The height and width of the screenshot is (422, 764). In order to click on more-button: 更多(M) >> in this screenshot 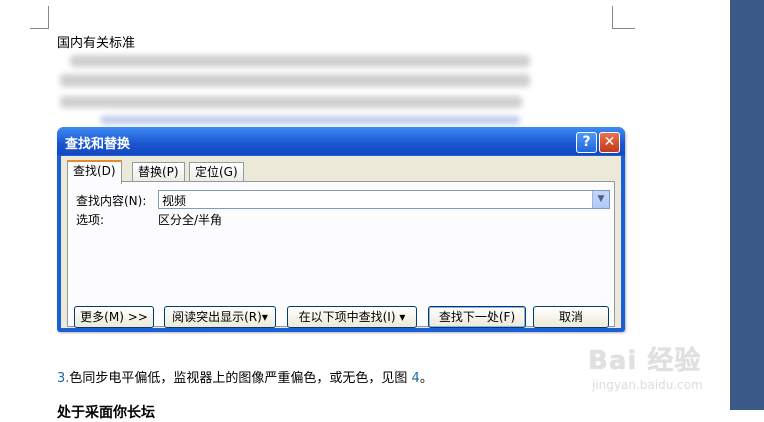, I will do `click(114, 317)`.